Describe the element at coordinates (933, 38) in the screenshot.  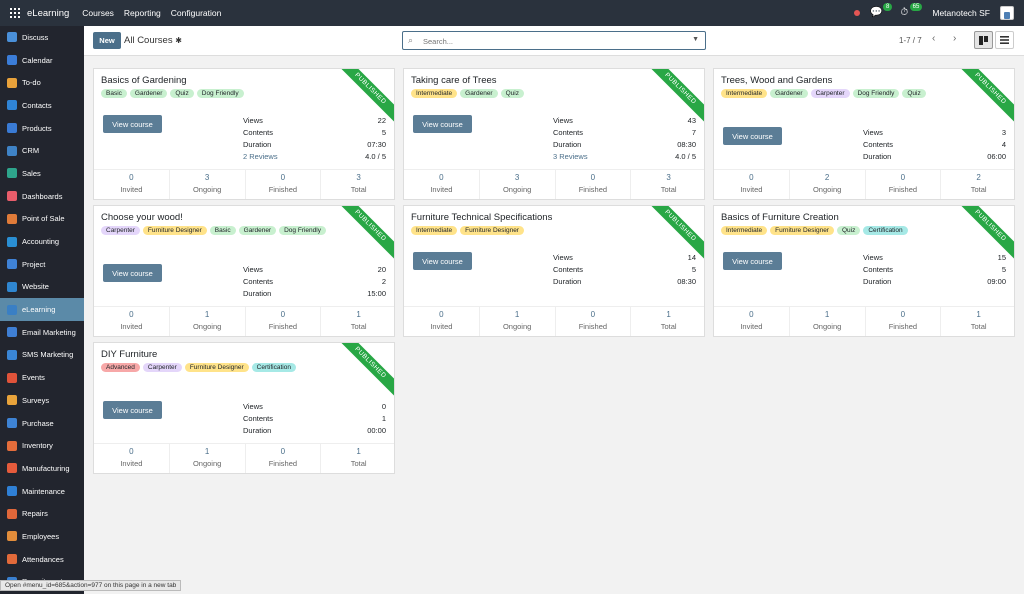
I see `chevron-left-icon: ‹` at that location.